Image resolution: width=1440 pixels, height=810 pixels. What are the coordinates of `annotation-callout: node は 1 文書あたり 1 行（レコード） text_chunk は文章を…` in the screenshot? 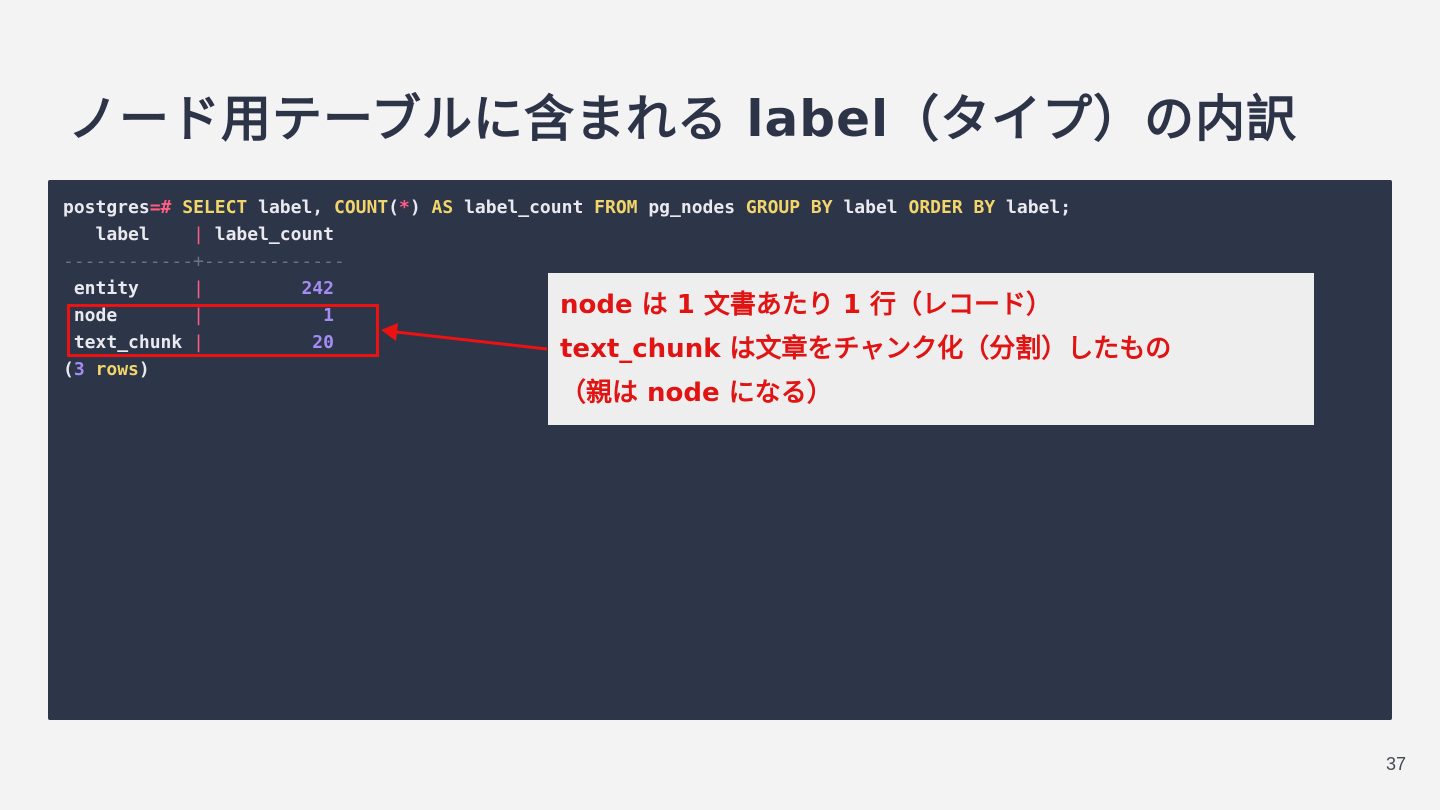 It's located at (931, 349).